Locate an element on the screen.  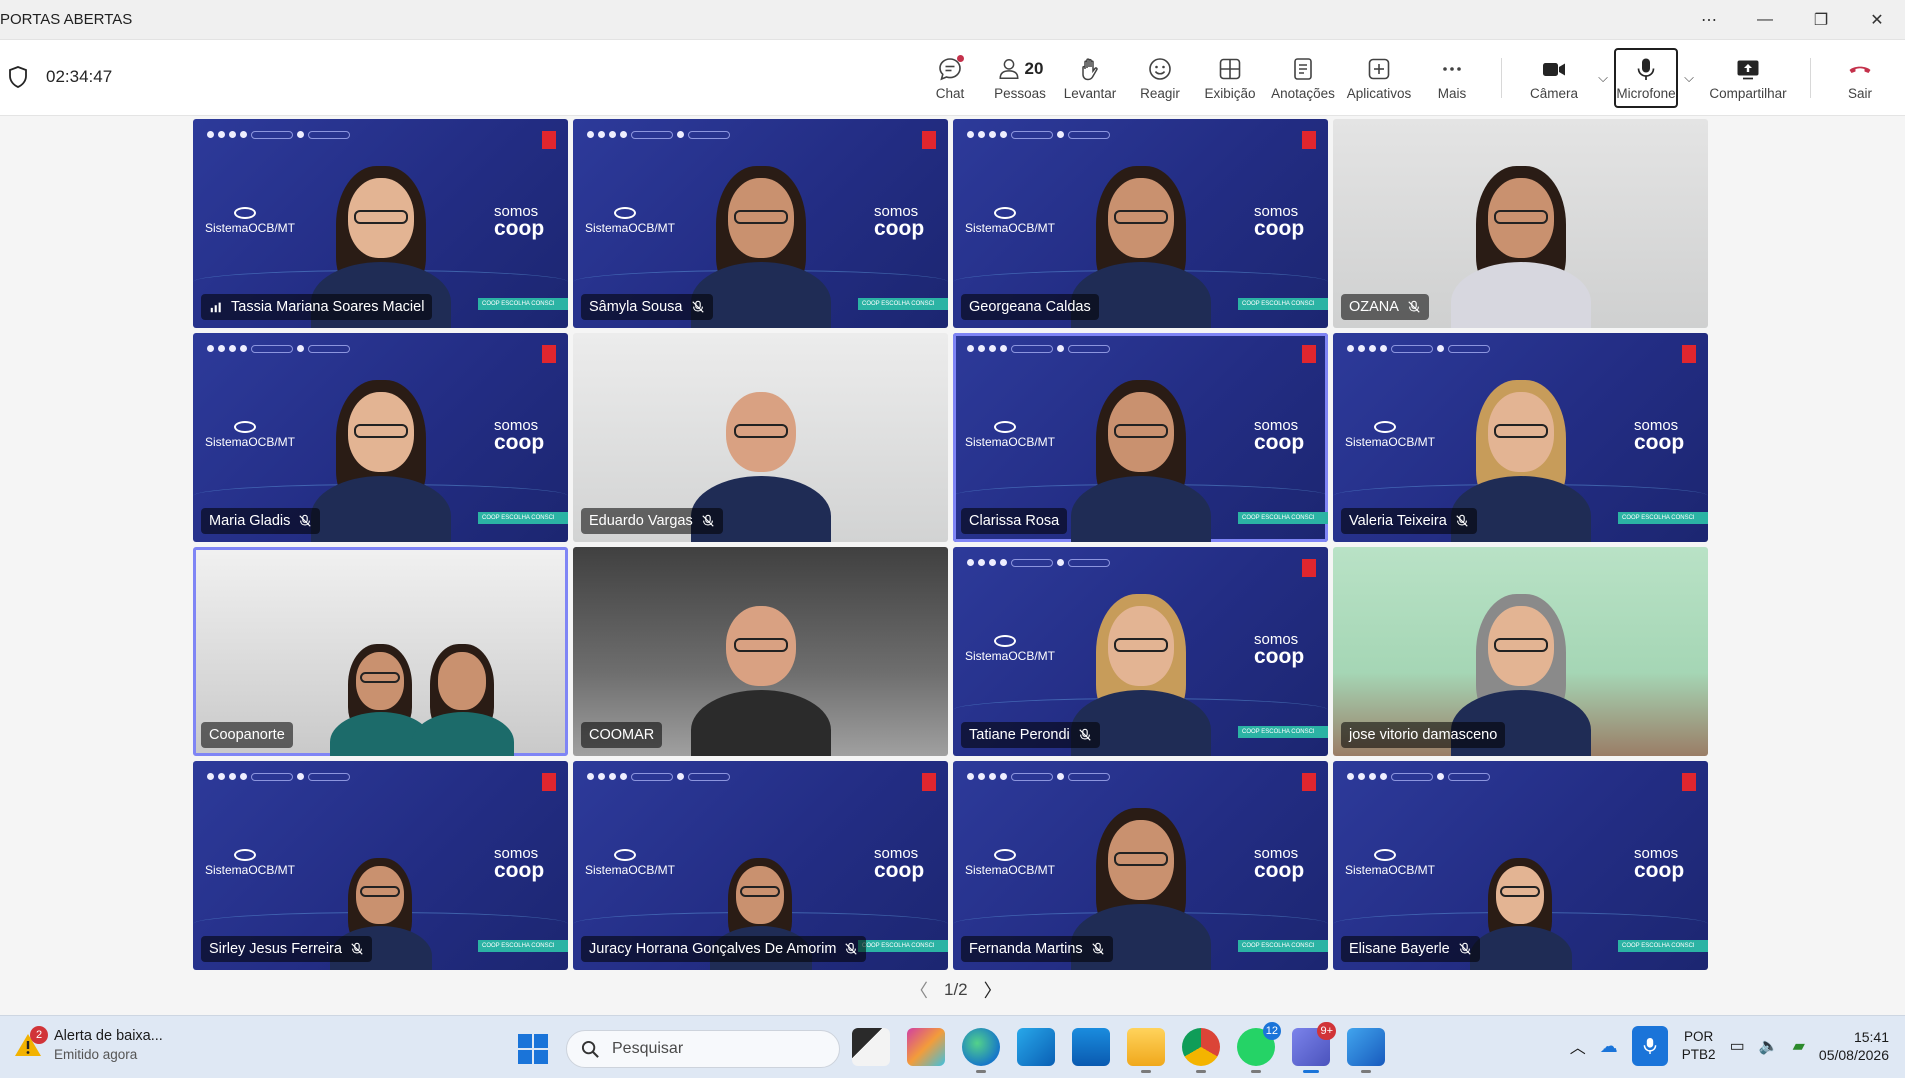
participant-tile: COOMAR is located at coordinates (760, 651).